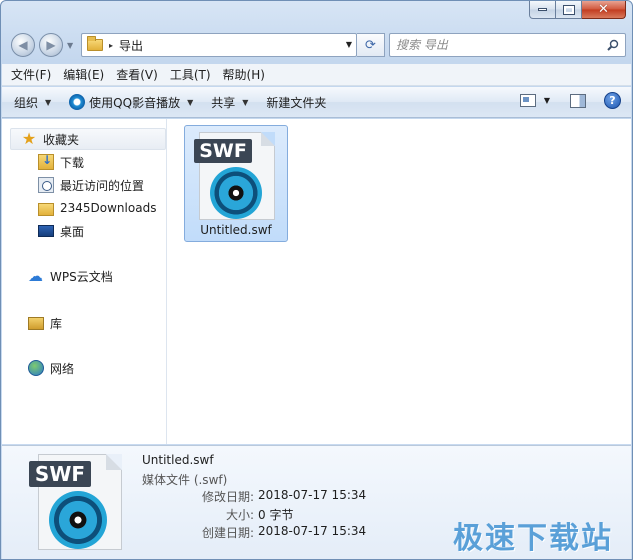 Image resolution: width=633 pixels, height=560 pixels. Describe the element at coordinates (533, 538) in the screenshot. I see `watermark-logo: 极速下载站` at that location.